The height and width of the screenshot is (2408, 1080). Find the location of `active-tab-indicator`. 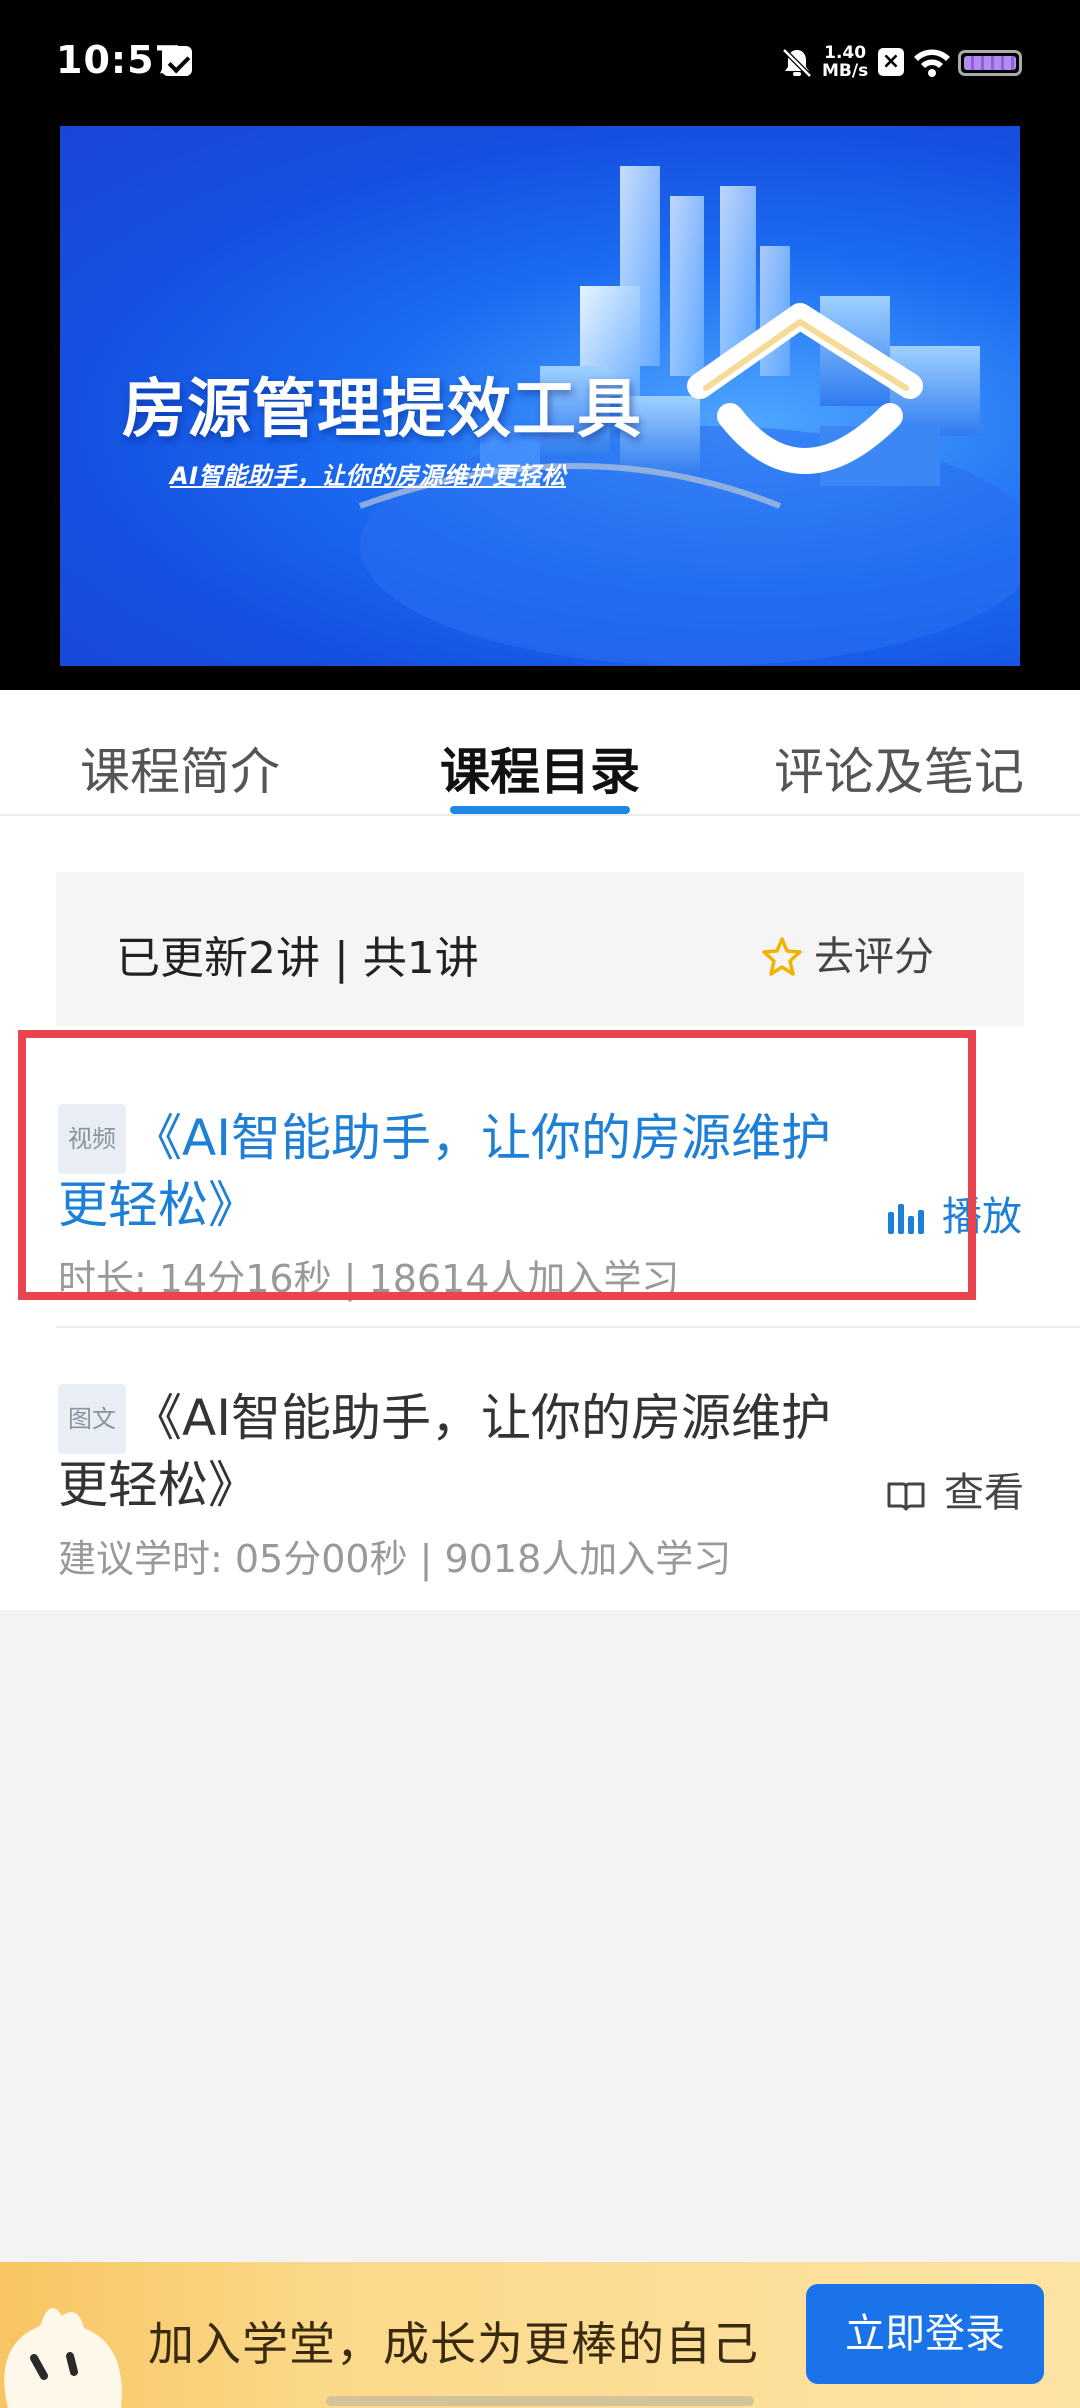

active-tab-indicator is located at coordinates (540, 810).